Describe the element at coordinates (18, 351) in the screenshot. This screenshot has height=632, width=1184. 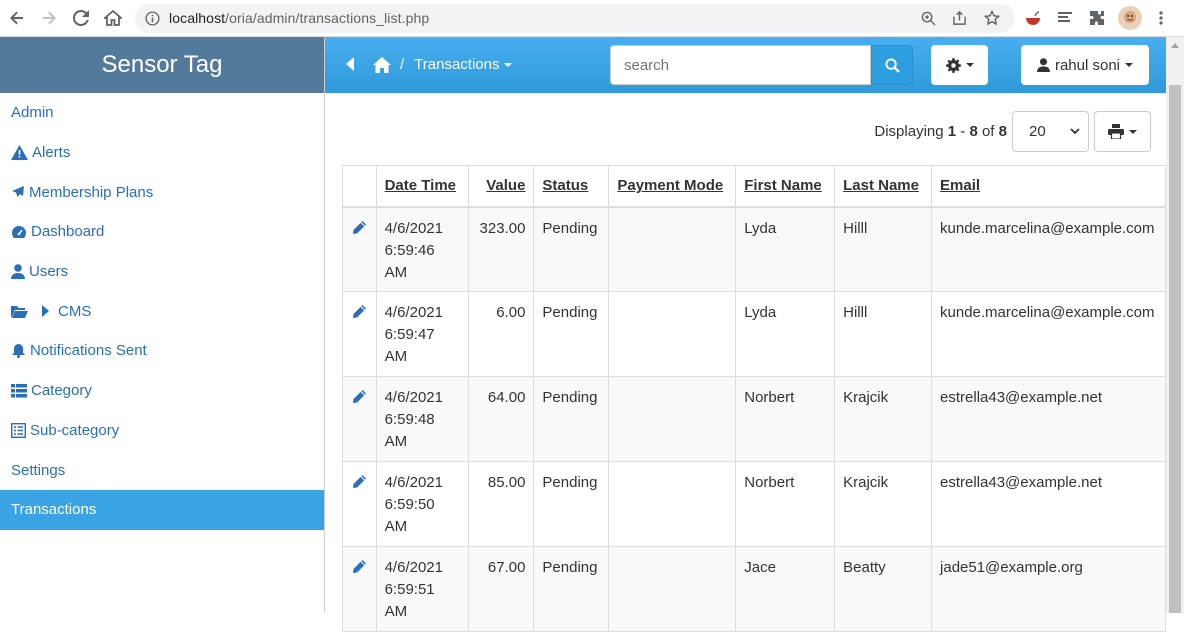
I see `bell-icon` at that location.